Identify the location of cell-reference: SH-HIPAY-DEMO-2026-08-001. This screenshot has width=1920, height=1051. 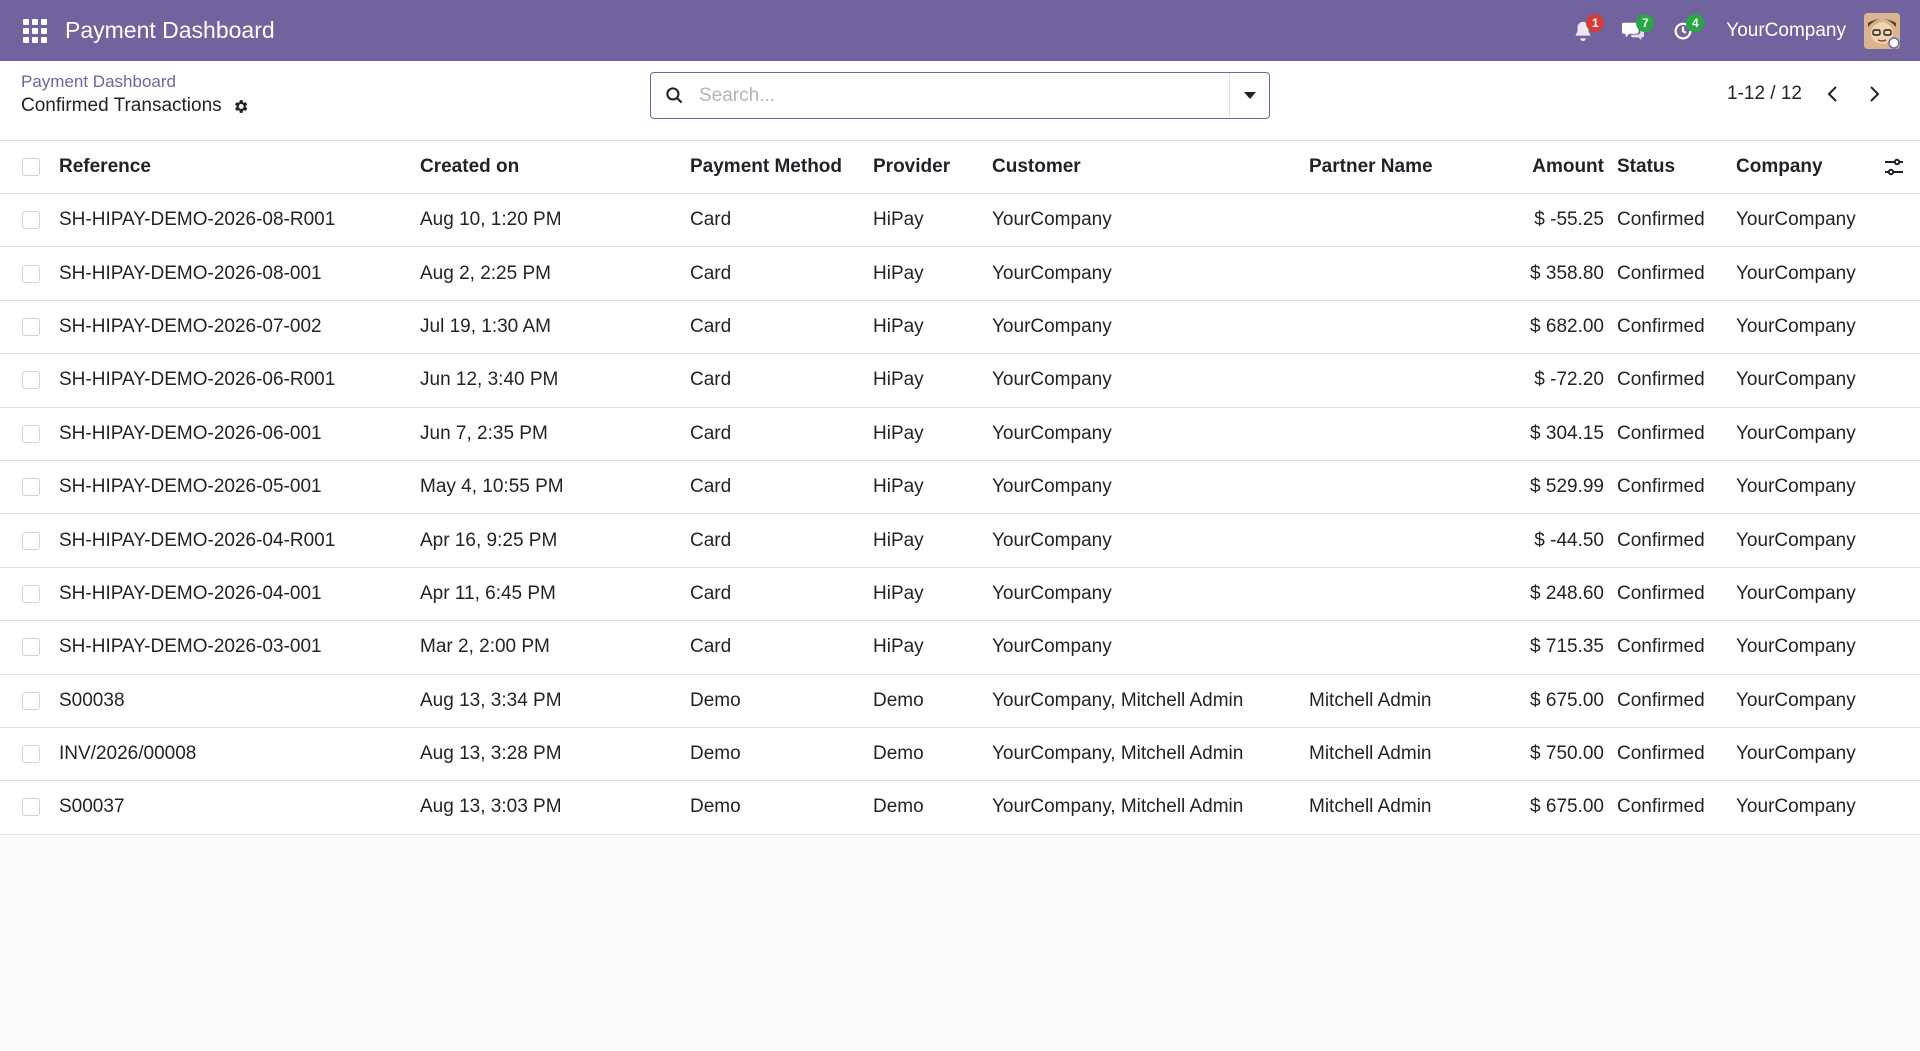
(190, 273).